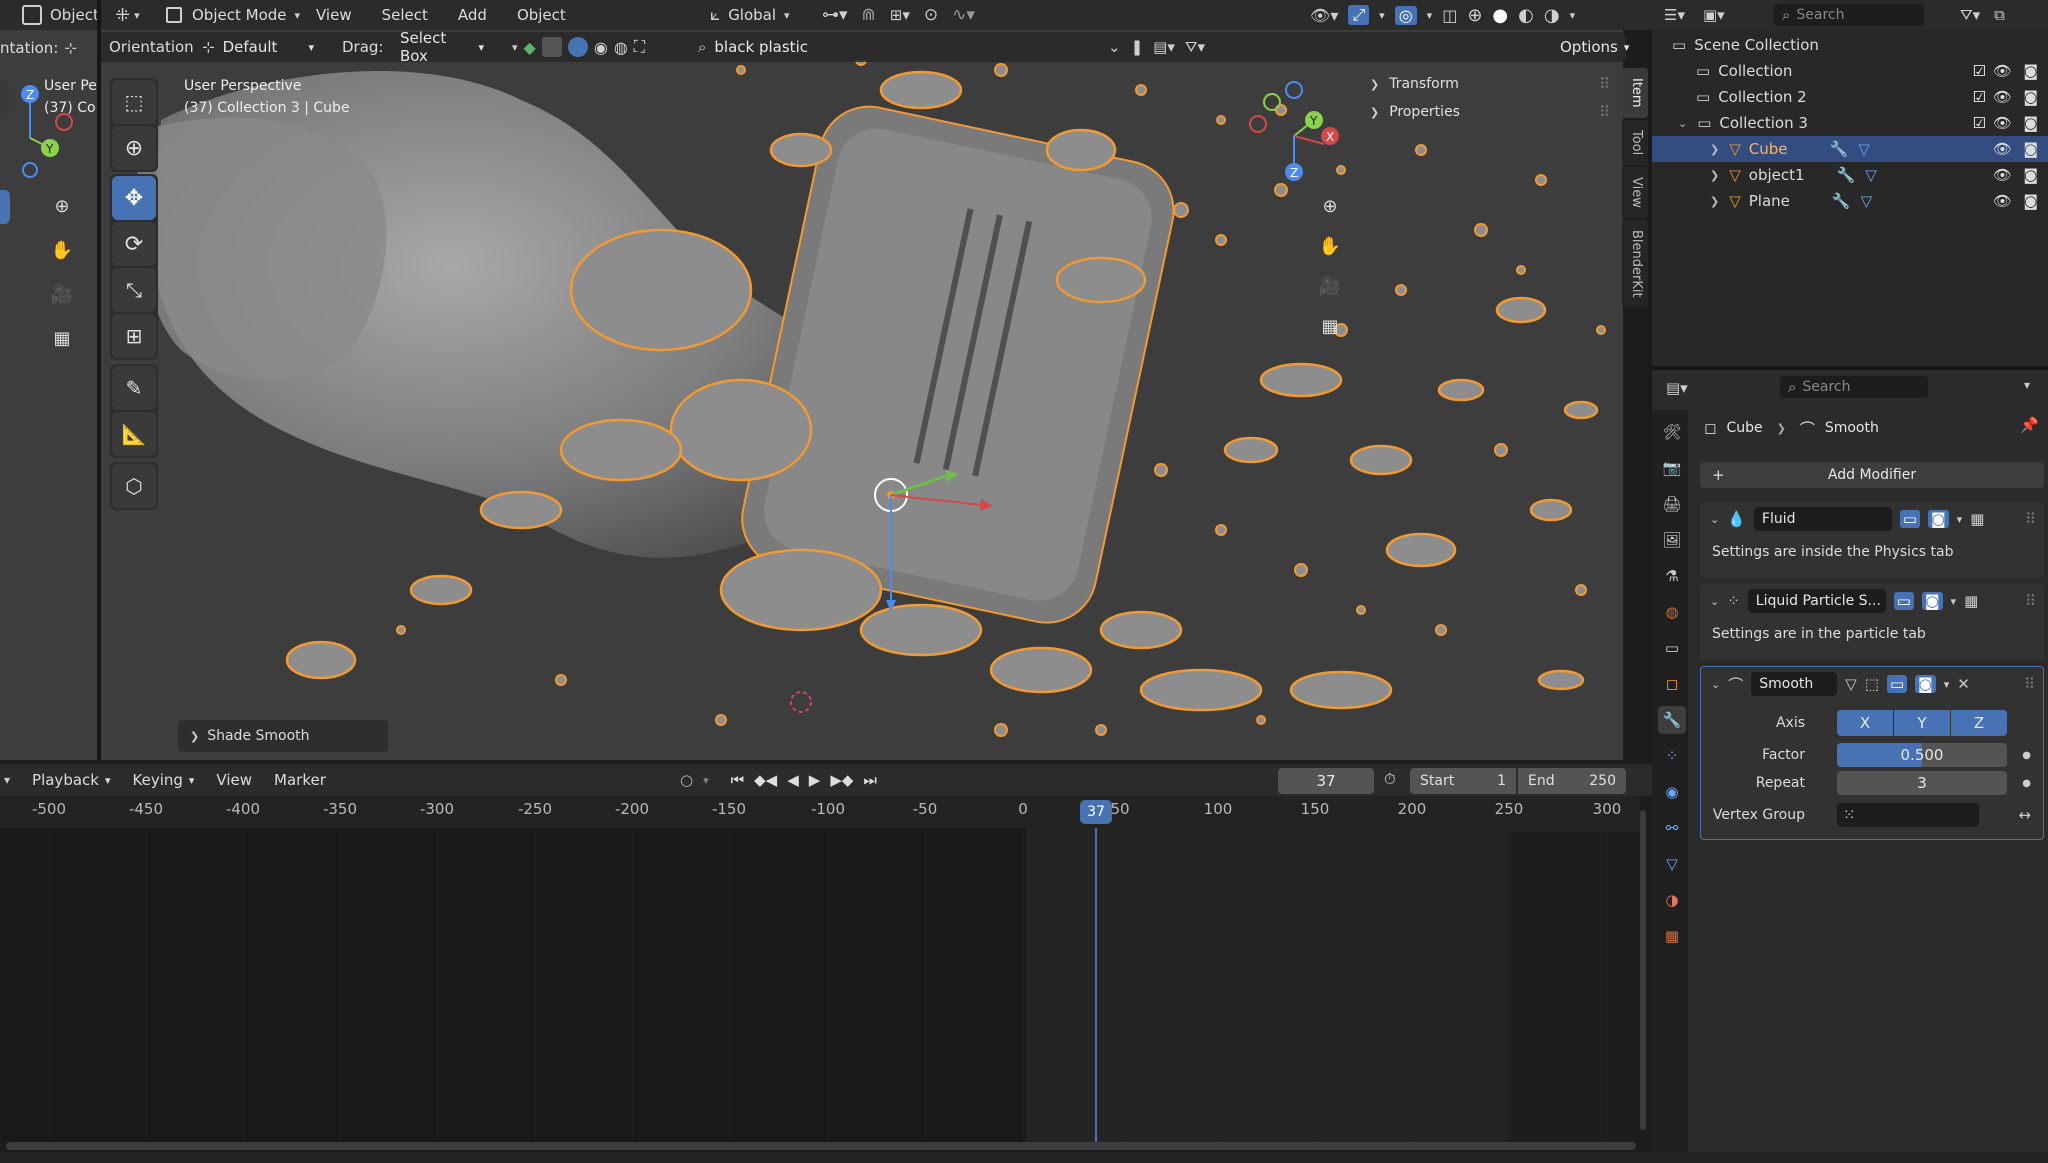  What do you see at coordinates (1552, 15) in the screenshot?
I see `shading-rendered-icon: ◑` at bounding box center [1552, 15].